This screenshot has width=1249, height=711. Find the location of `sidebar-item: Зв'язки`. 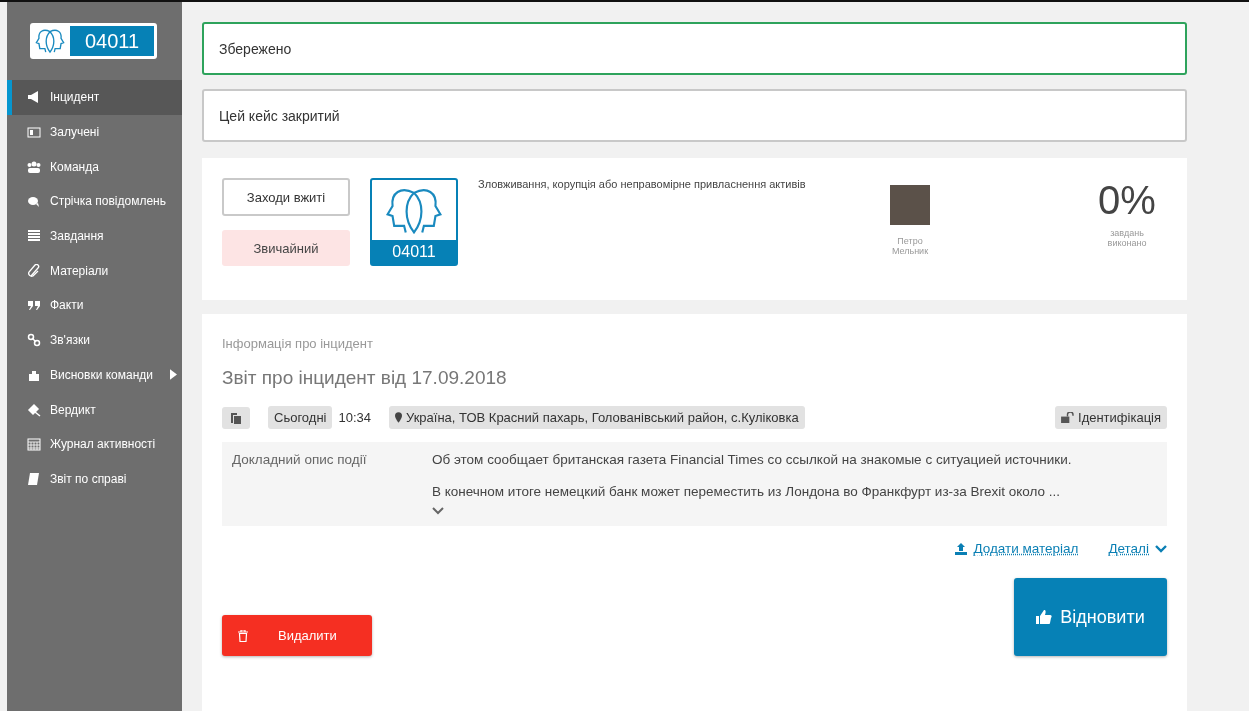

sidebar-item: Зв'язки is located at coordinates (94, 340).